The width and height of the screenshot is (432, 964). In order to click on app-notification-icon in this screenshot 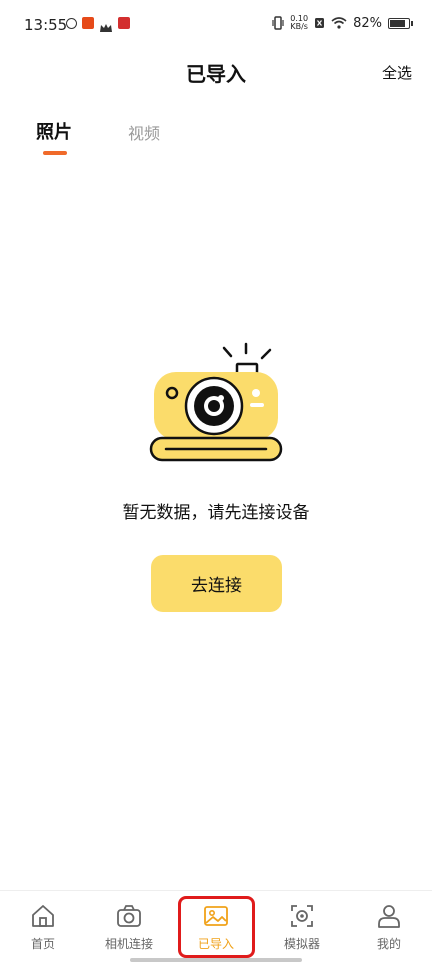, I will do `click(88, 23)`.